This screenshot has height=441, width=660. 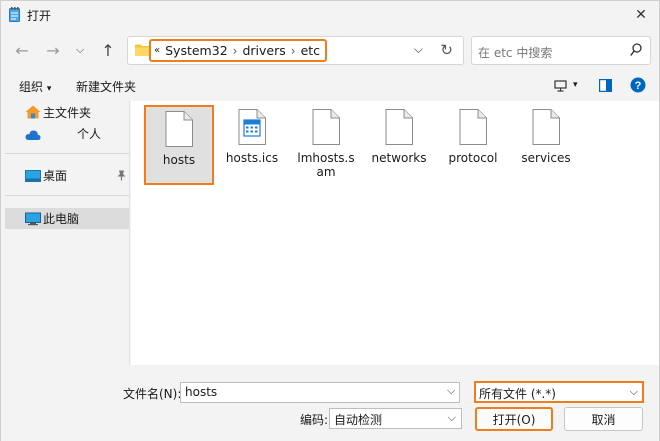 I want to click on breadcrumb-system32: System32, so click(x=196, y=50).